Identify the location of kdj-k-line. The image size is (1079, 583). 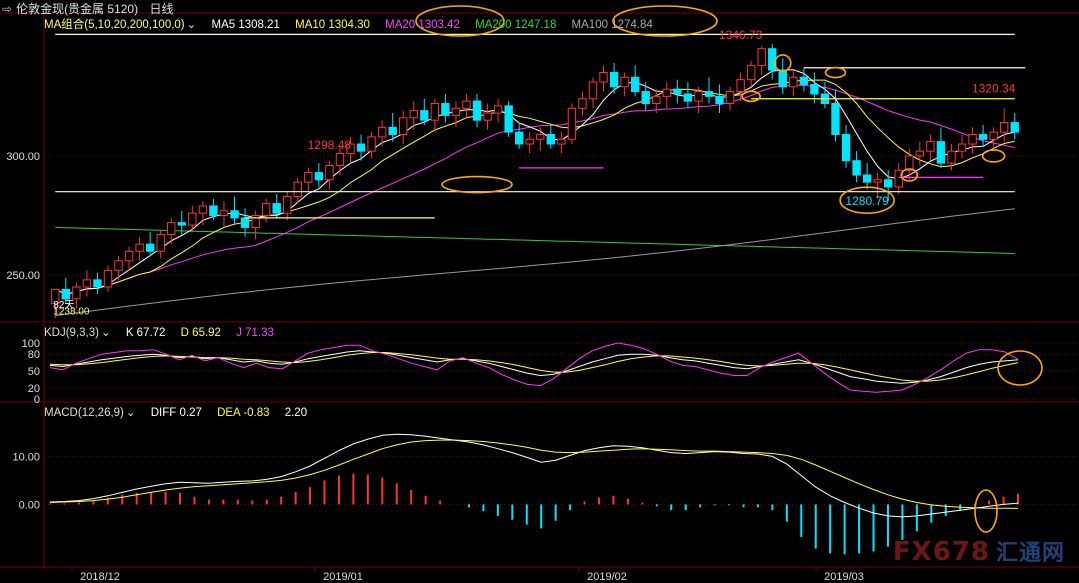
(534, 367).